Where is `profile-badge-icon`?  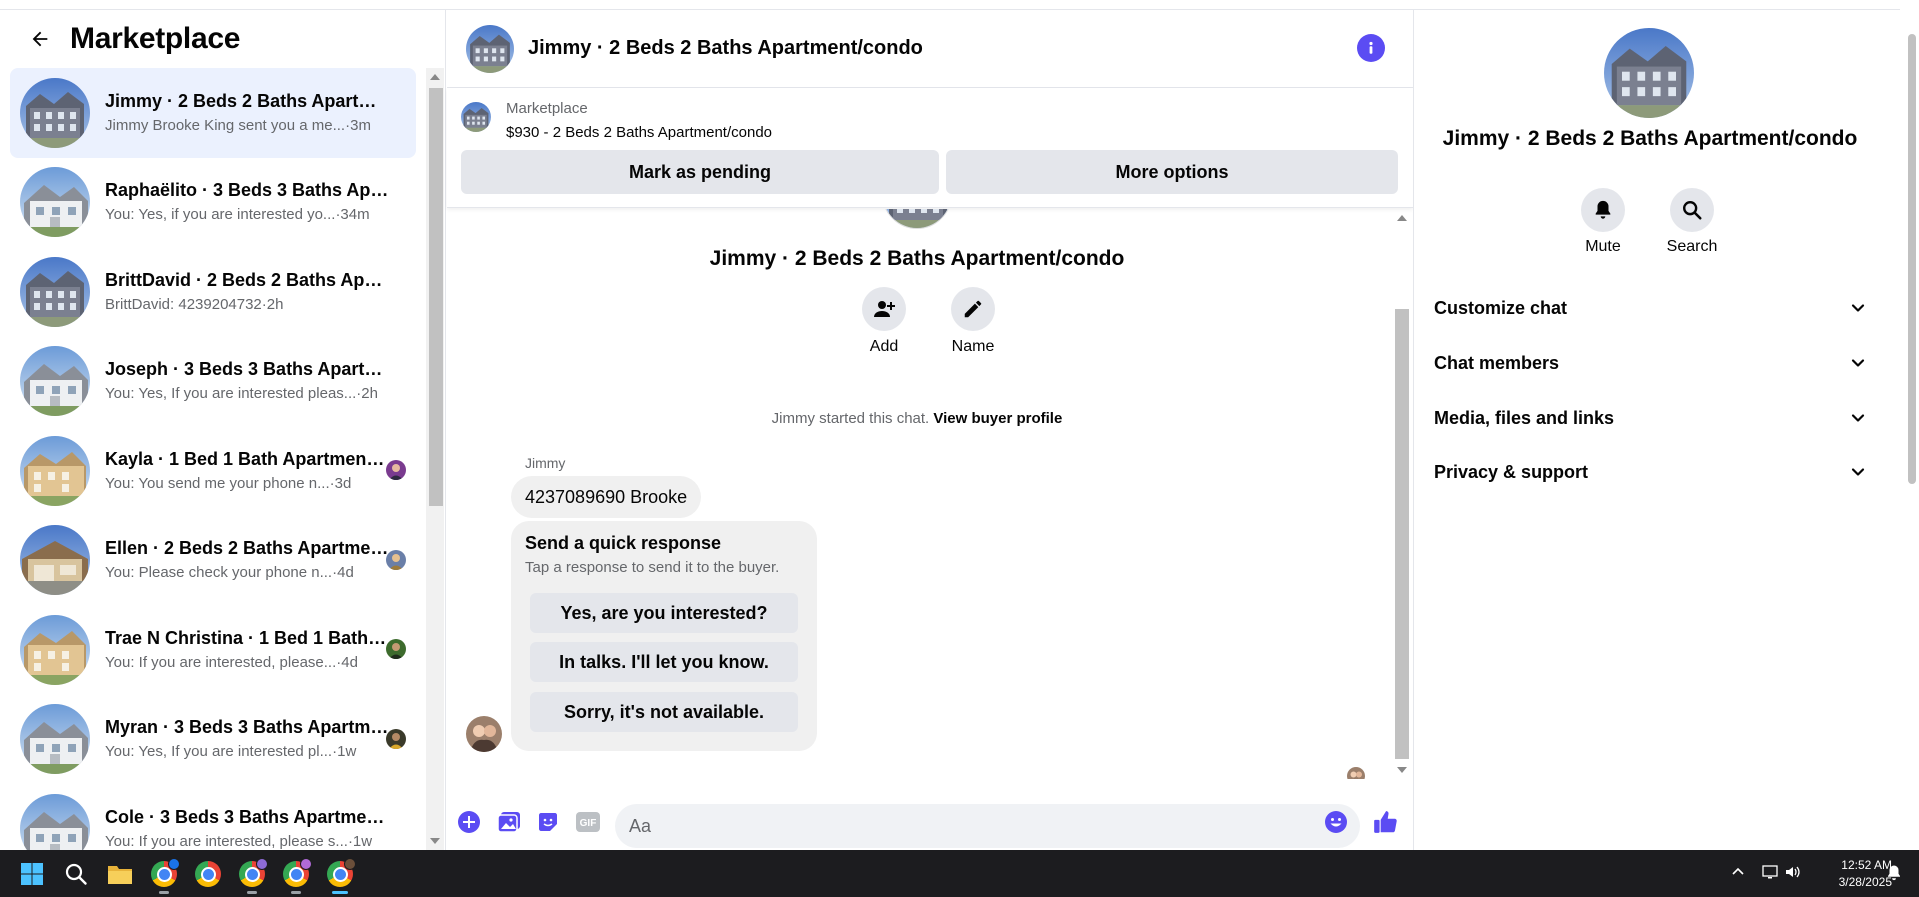
profile-badge-icon is located at coordinates (174, 864).